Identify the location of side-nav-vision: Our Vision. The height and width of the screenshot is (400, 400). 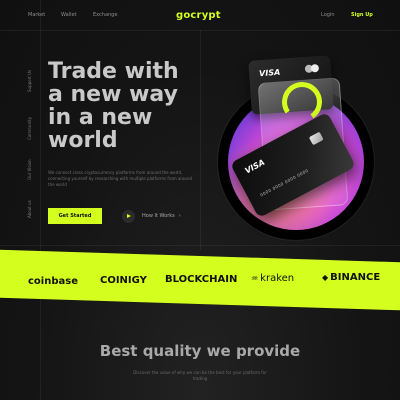
(29, 169).